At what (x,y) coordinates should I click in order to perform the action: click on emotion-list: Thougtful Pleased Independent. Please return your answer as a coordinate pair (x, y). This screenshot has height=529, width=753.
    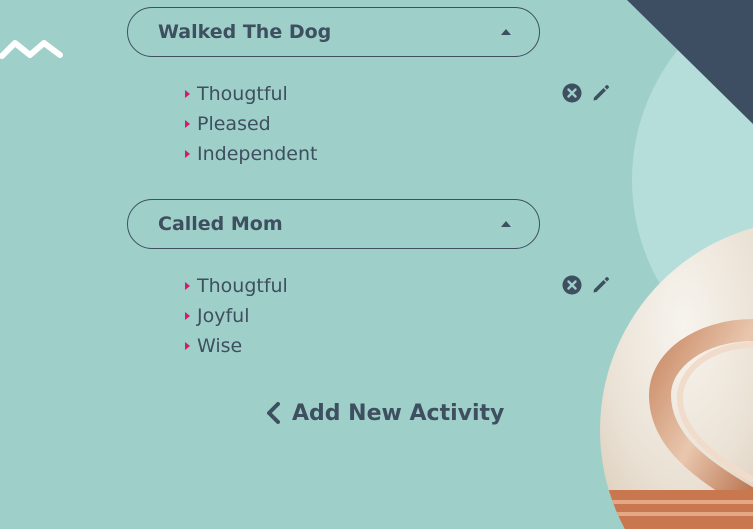
    Looking at the image, I should click on (251, 124).